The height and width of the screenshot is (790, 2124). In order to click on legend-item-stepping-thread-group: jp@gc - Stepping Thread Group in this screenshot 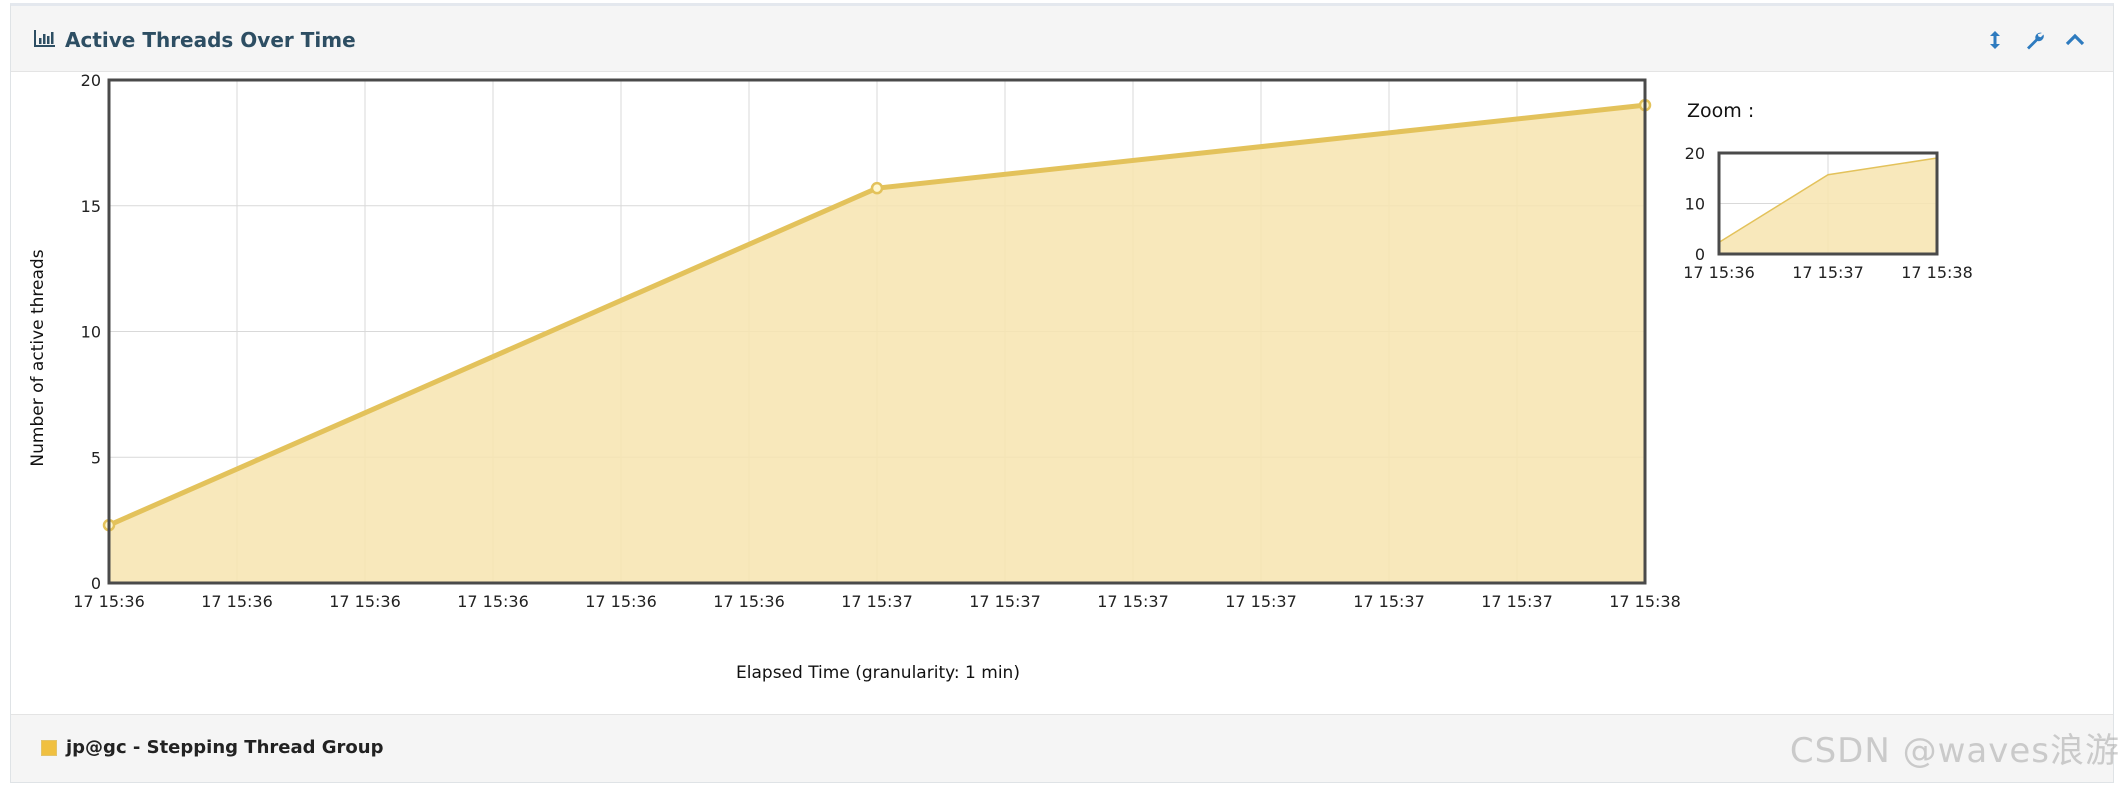, I will do `click(212, 747)`.